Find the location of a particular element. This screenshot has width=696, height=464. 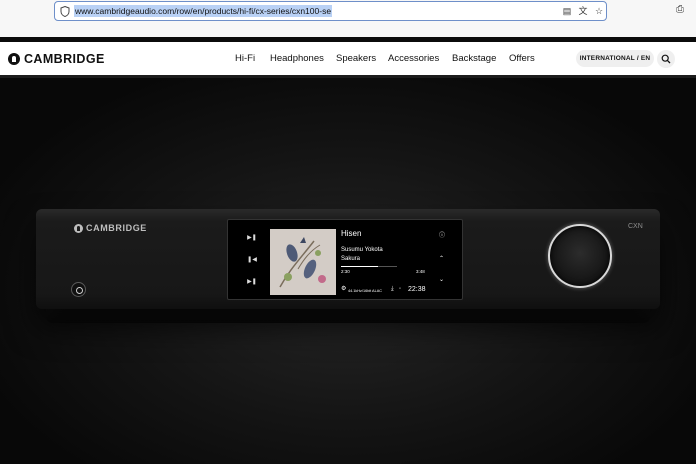

down-arrow-icon: ⌄ is located at coordinates (442, 280).